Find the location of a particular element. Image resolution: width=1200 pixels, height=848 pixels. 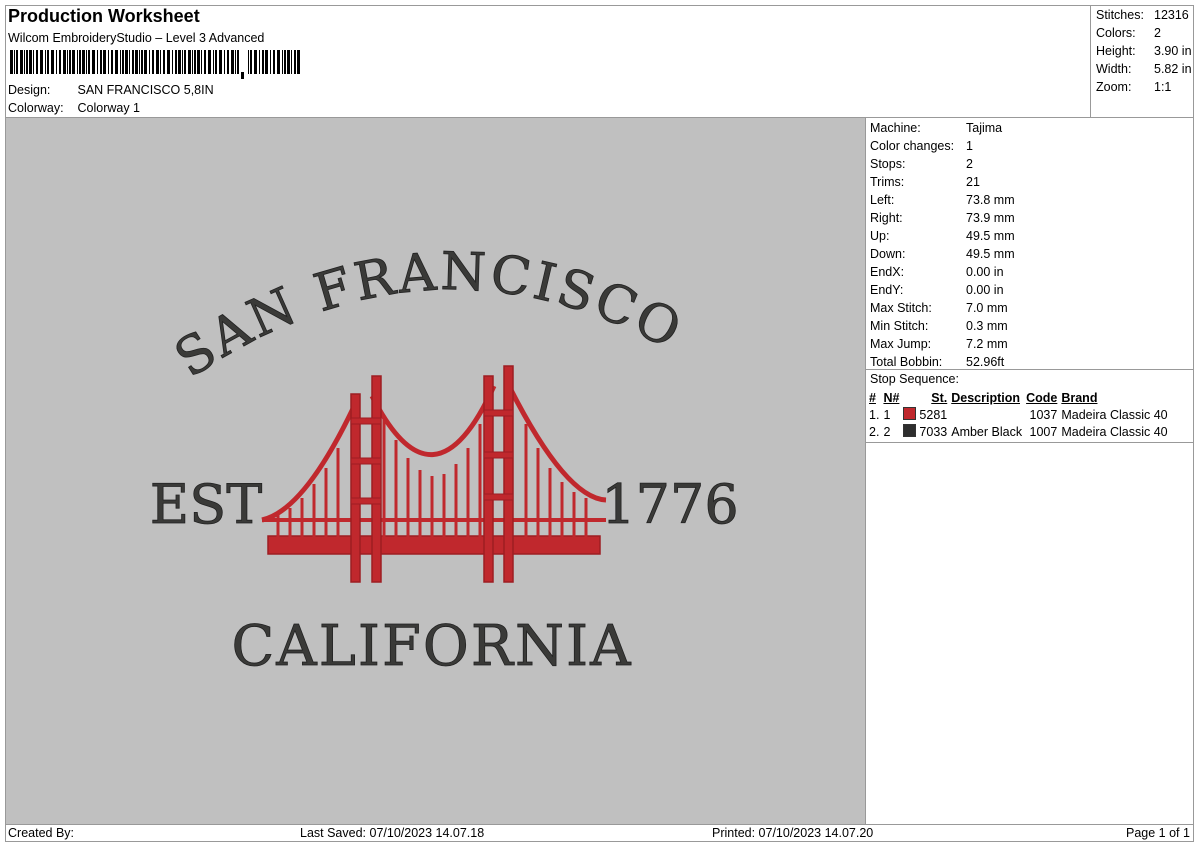

design-est-text: EST is located at coordinates (206, 504).